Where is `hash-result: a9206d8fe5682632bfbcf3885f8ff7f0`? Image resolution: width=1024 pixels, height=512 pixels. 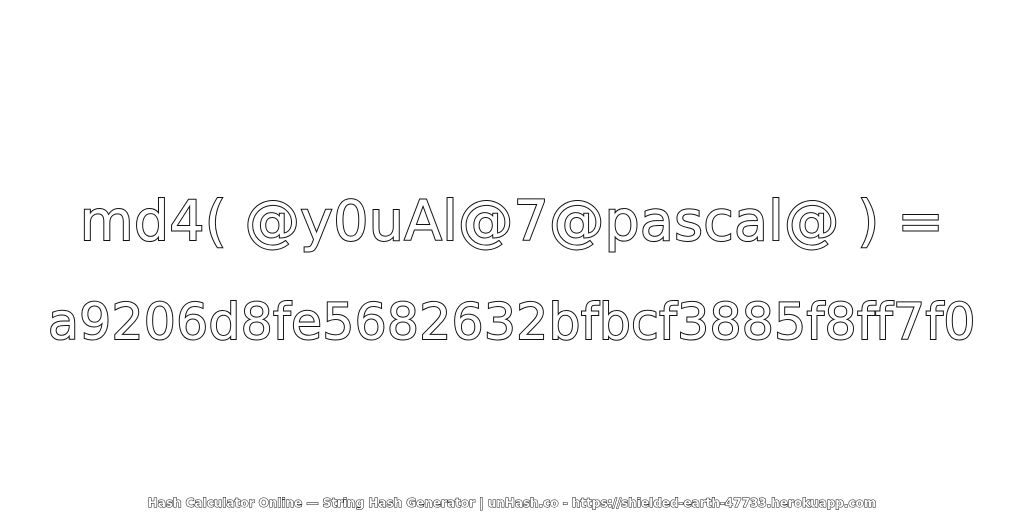 hash-result: a9206d8fe5682632bfbcf3885f8ff7f0 is located at coordinates (511, 322).